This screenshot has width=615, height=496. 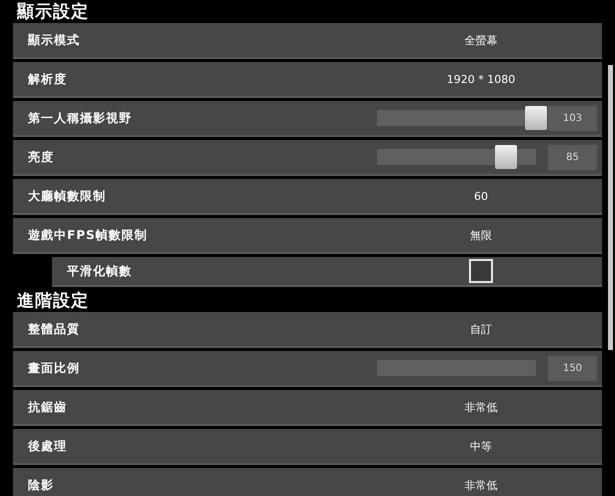 I want to click on setting-row: 遊戲中FPS幀數限制 無限, so click(x=307, y=236).